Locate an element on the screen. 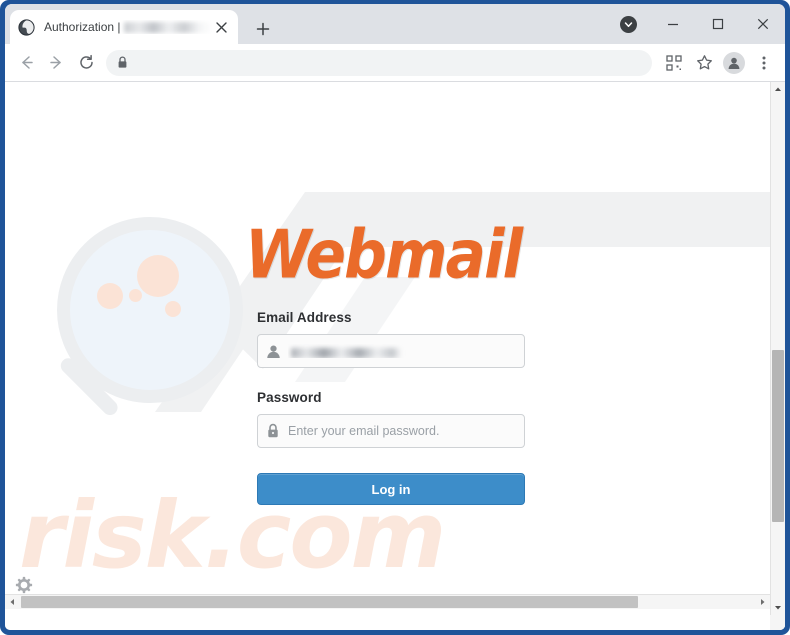  vertical-scrollbar is located at coordinates (777, 356).